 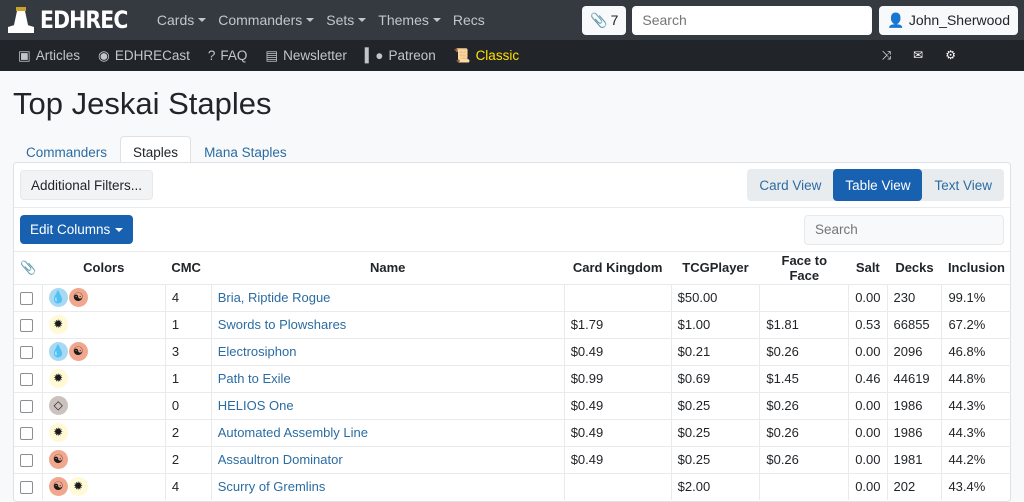 What do you see at coordinates (412, 55) in the screenshot?
I see `subnav-label: Patreon` at bounding box center [412, 55].